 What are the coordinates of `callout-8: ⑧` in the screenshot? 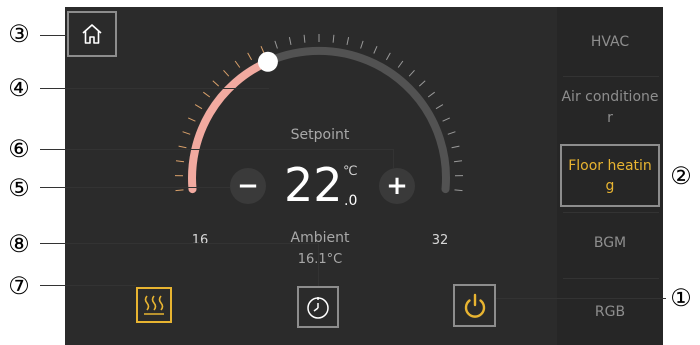 It's located at (19, 244).